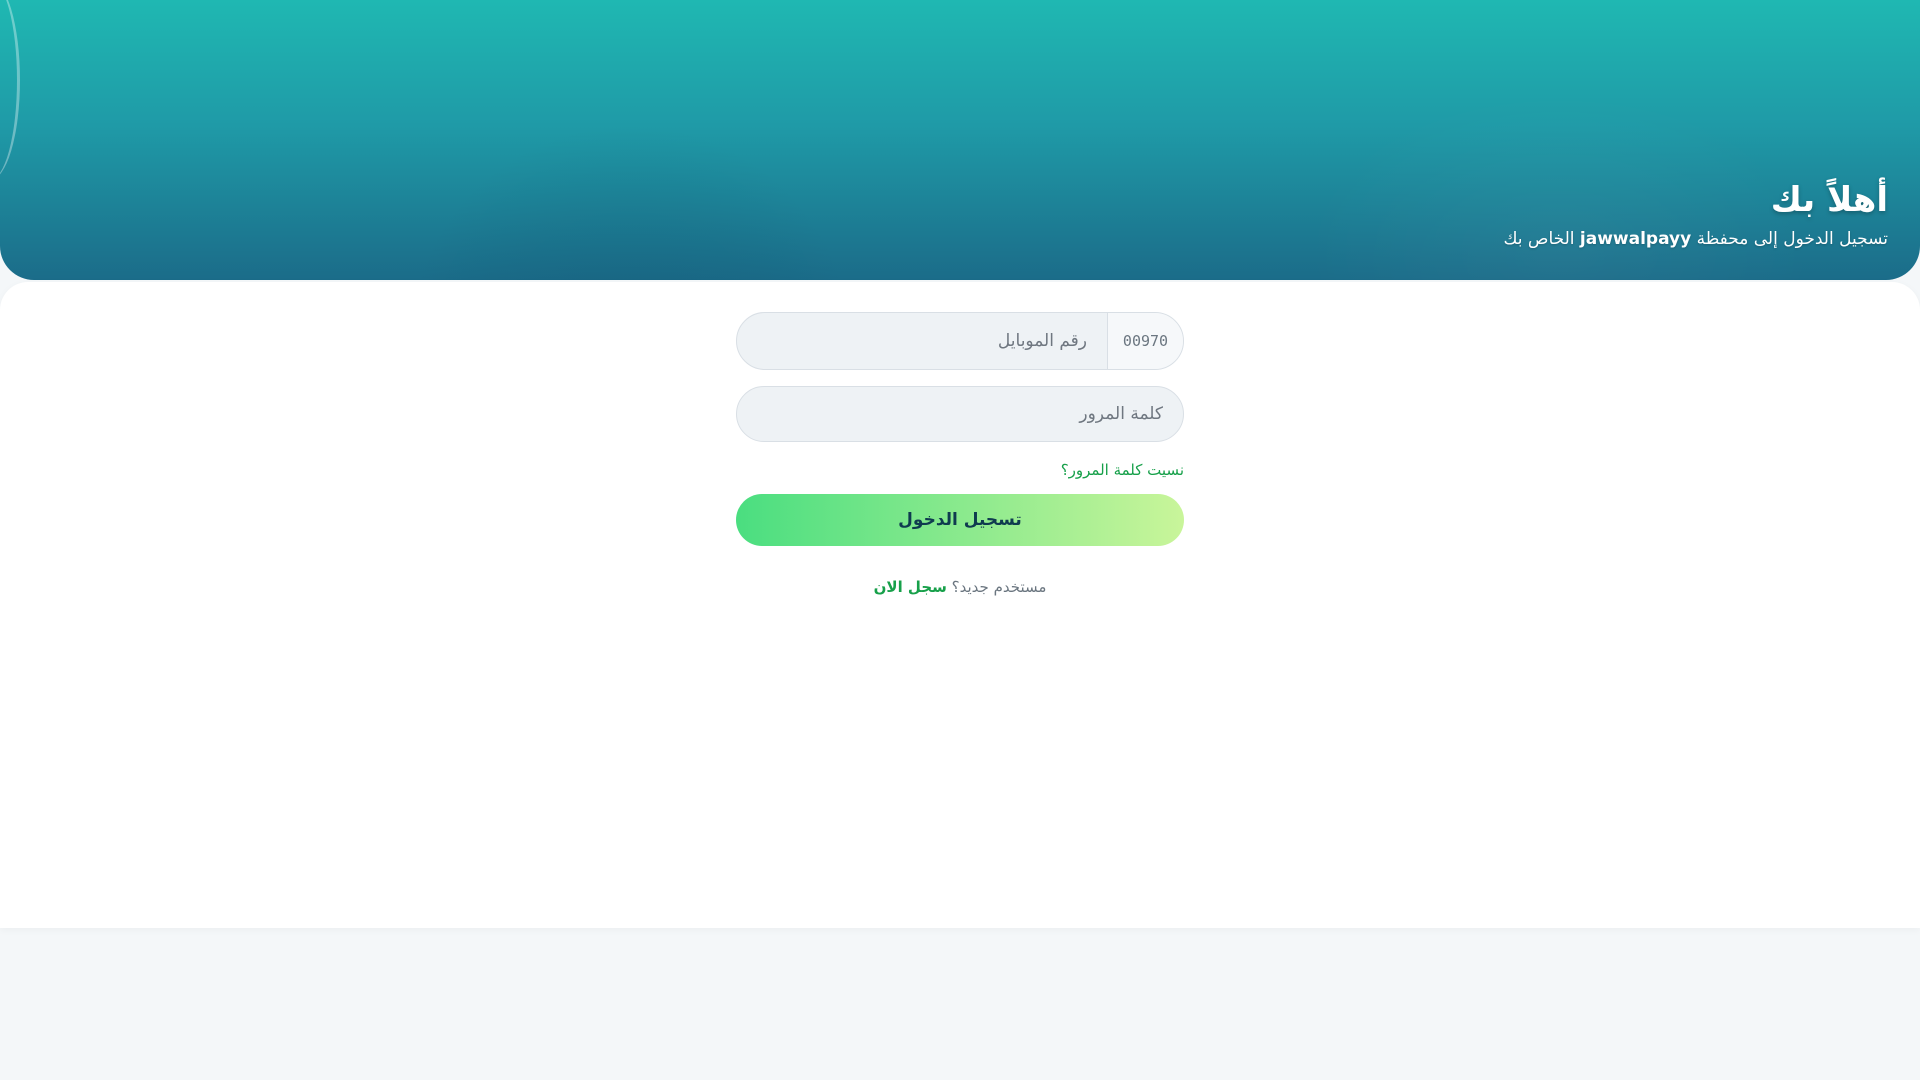 This screenshot has height=1080, width=1920. What do you see at coordinates (960, 472) in the screenshot?
I see `forgot-password-row: نسيت كلمة المرور؟` at bounding box center [960, 472].